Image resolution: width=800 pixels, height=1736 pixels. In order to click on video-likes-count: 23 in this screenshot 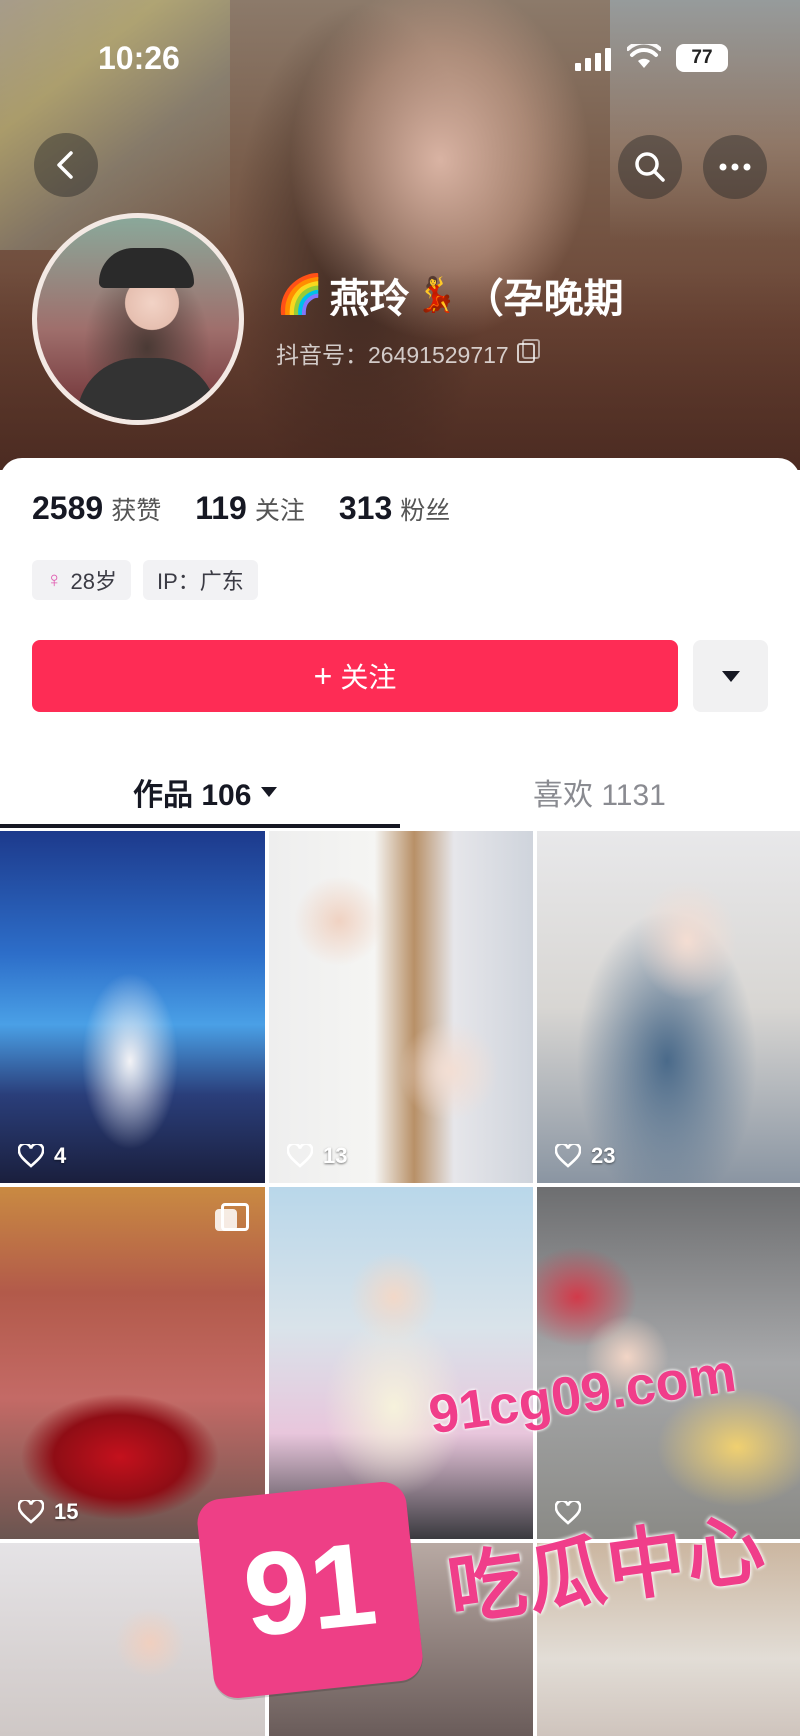, I will do `click(603, 1155)`.